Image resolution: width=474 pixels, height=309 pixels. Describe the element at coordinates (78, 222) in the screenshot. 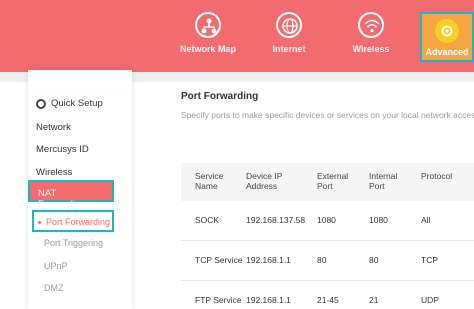

I see `sidebar-subitem-label: Port Forwarding` at that location.